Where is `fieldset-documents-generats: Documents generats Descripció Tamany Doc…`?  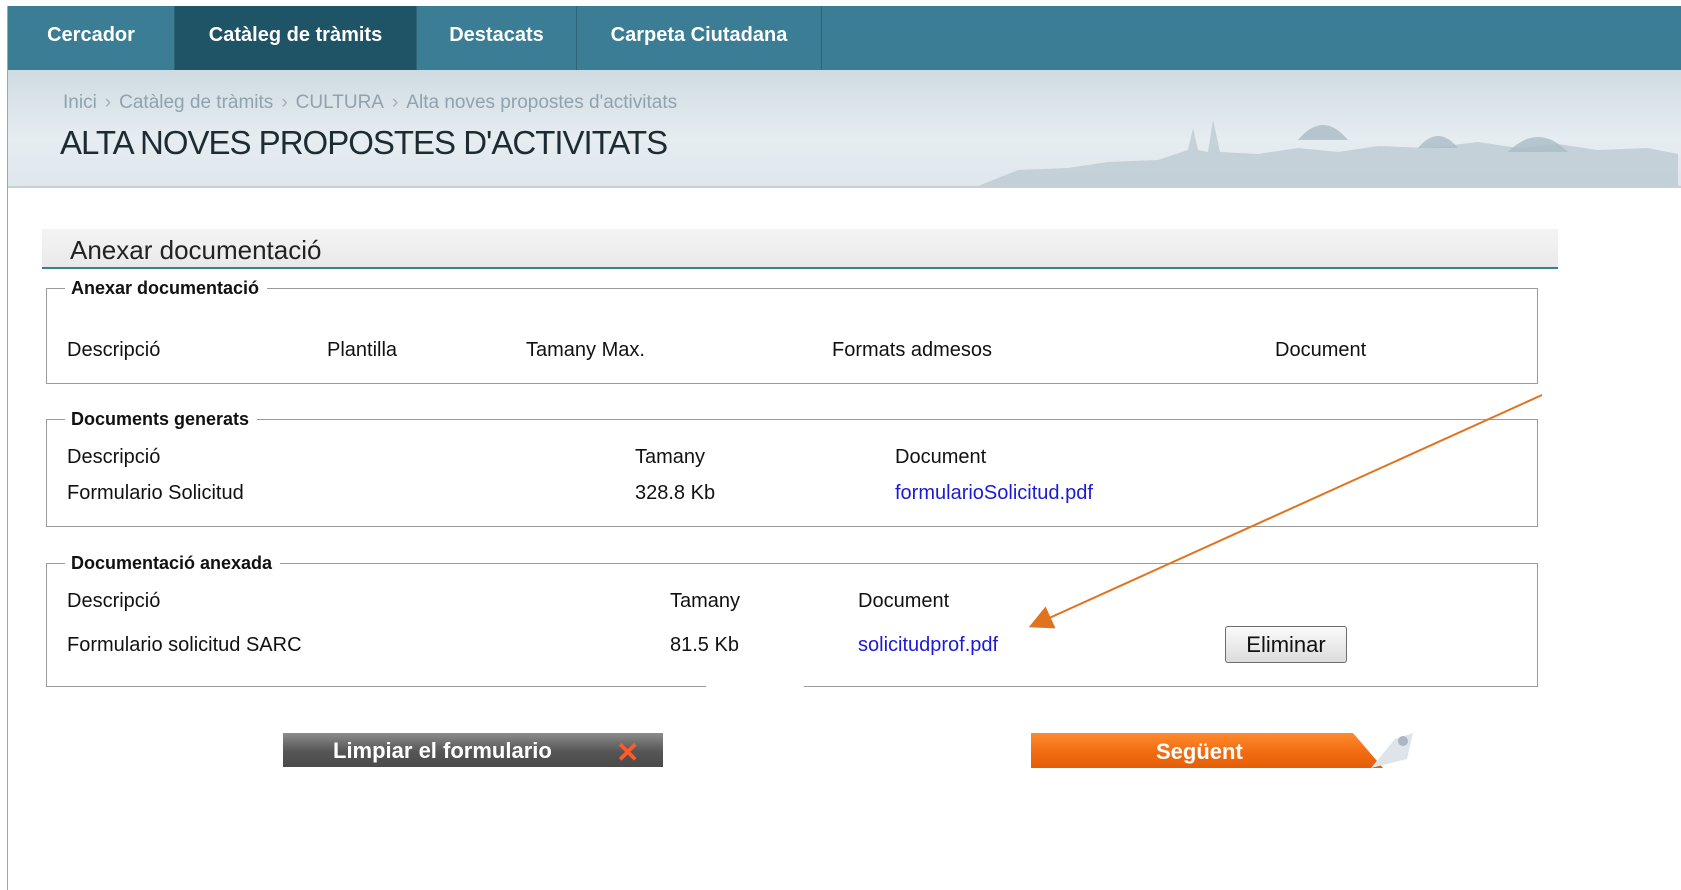
fieldset-documents-generats: Documents generats Descripció Tamany Doc… is located at coordinates (792, 468).